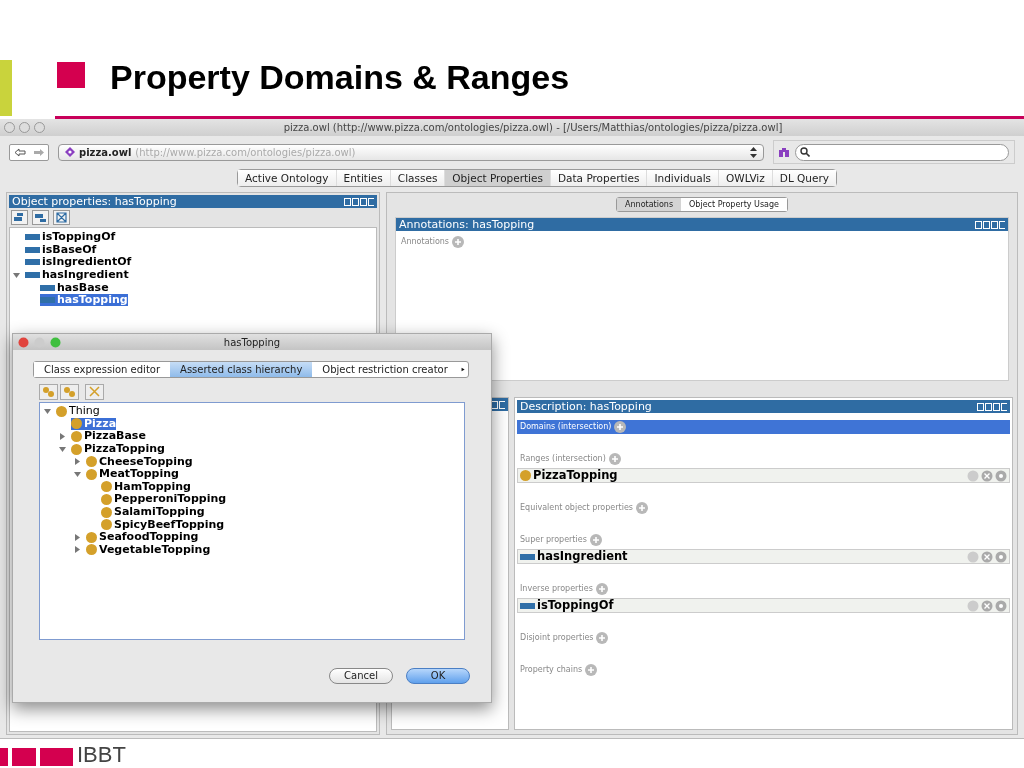  I want to click on panel-title: Object properties: hasTopping, so click(94, 201).